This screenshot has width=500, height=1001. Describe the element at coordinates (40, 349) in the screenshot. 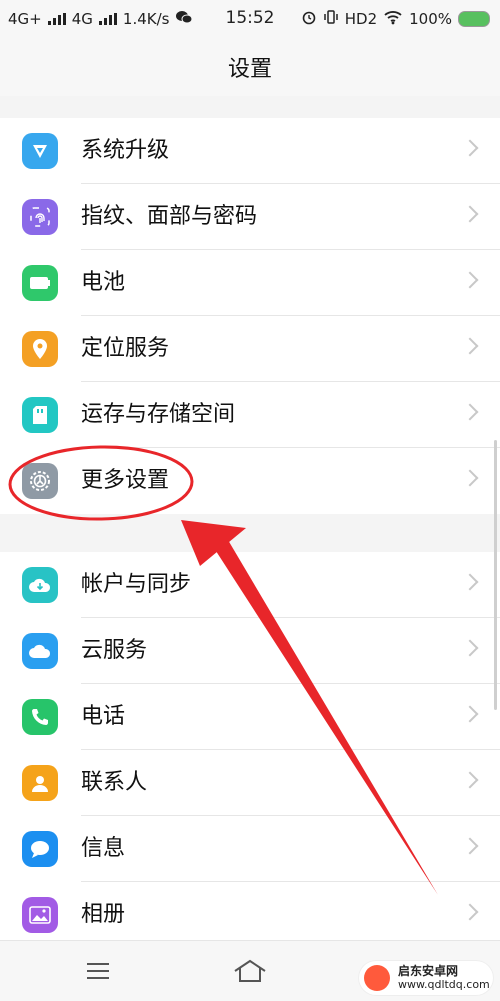

I see `location-icon` at that location.